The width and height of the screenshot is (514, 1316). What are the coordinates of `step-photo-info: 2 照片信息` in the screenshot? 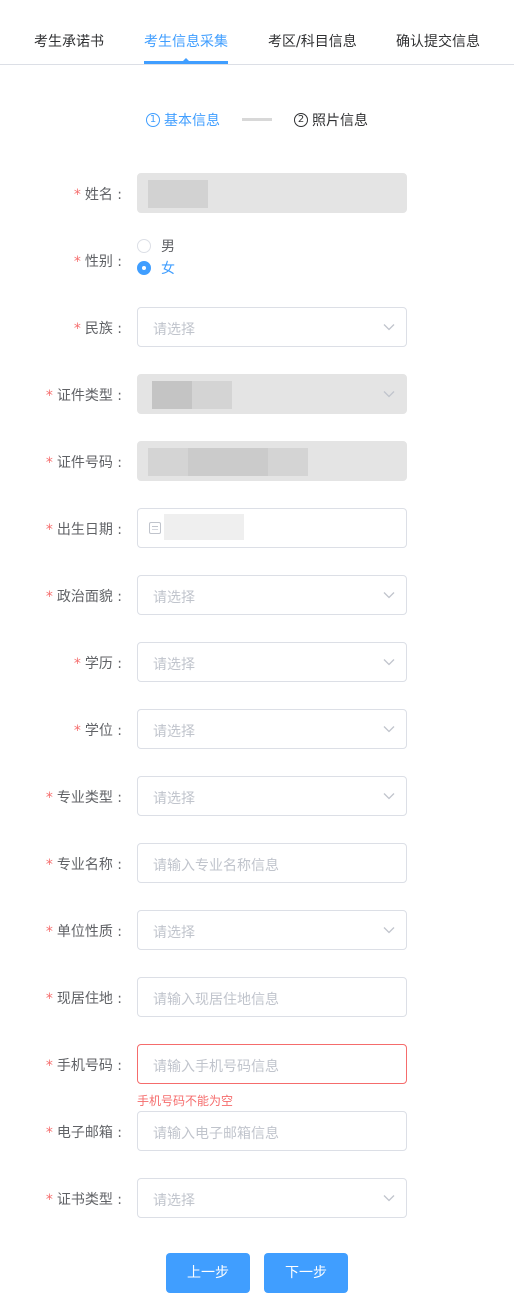 It's located at (331, 120).